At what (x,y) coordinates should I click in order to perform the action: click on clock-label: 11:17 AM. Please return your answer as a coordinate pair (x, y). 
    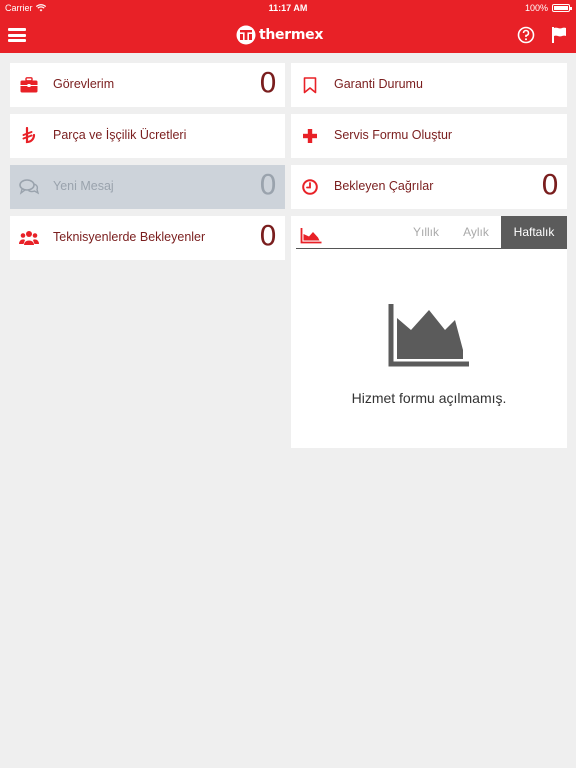
    Looking at the image, I should click on (288, 8).